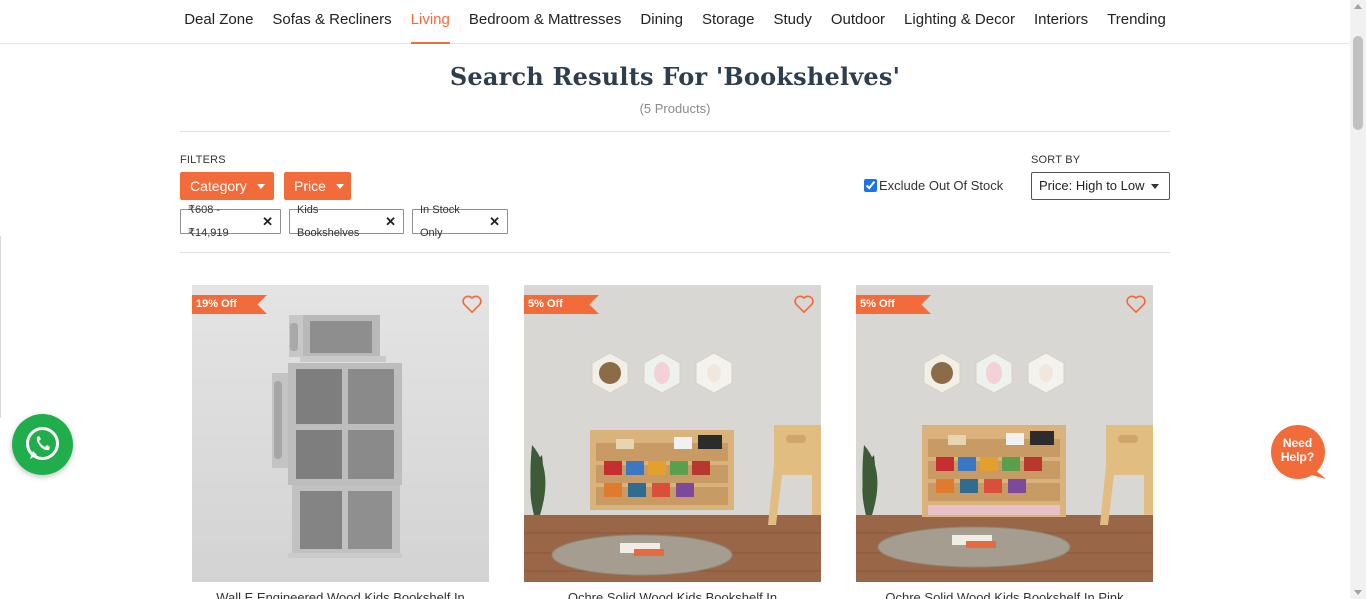 This screenshot has height=599, width=1366. I want to click on discount-badge: 19% Off, so click(229, 304).